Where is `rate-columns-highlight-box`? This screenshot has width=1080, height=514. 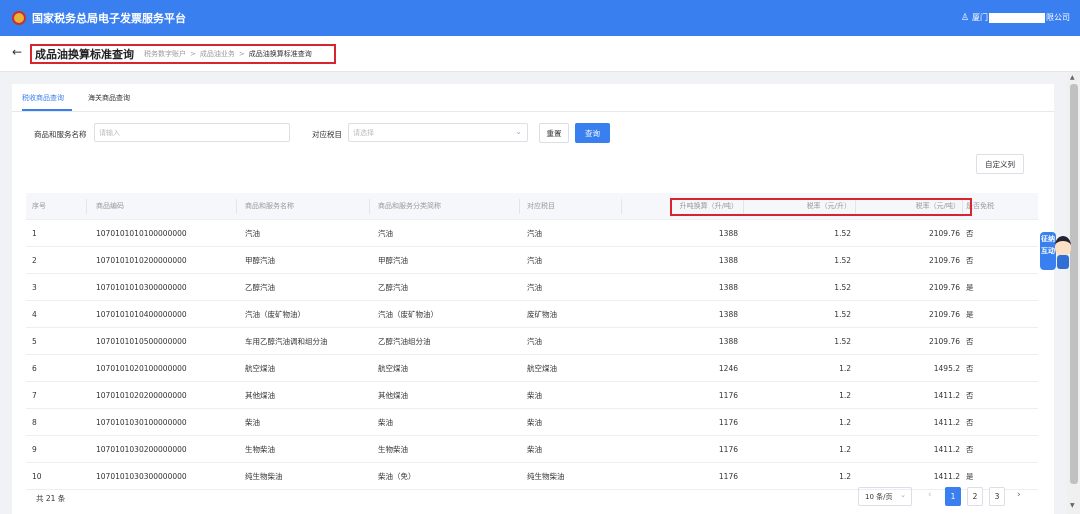
rate-columns-highlight-box is located at coordinates (821, 207).